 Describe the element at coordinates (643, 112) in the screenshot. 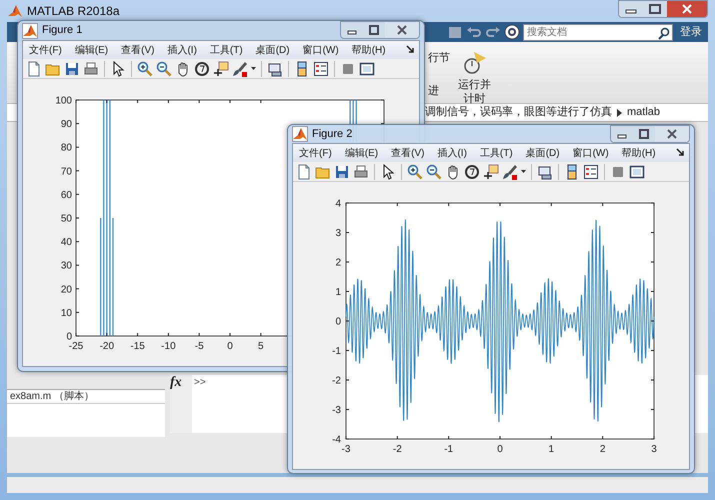

I see `folder-name: matlab` at that location.